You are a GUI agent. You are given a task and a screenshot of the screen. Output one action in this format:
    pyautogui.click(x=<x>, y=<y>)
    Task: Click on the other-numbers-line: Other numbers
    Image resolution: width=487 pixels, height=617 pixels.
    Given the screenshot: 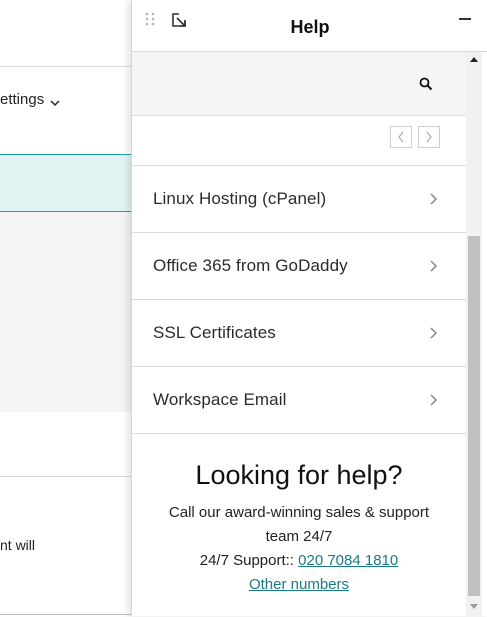 What is the action you would take?
    pyautogui.click(x=299, y=585)
    